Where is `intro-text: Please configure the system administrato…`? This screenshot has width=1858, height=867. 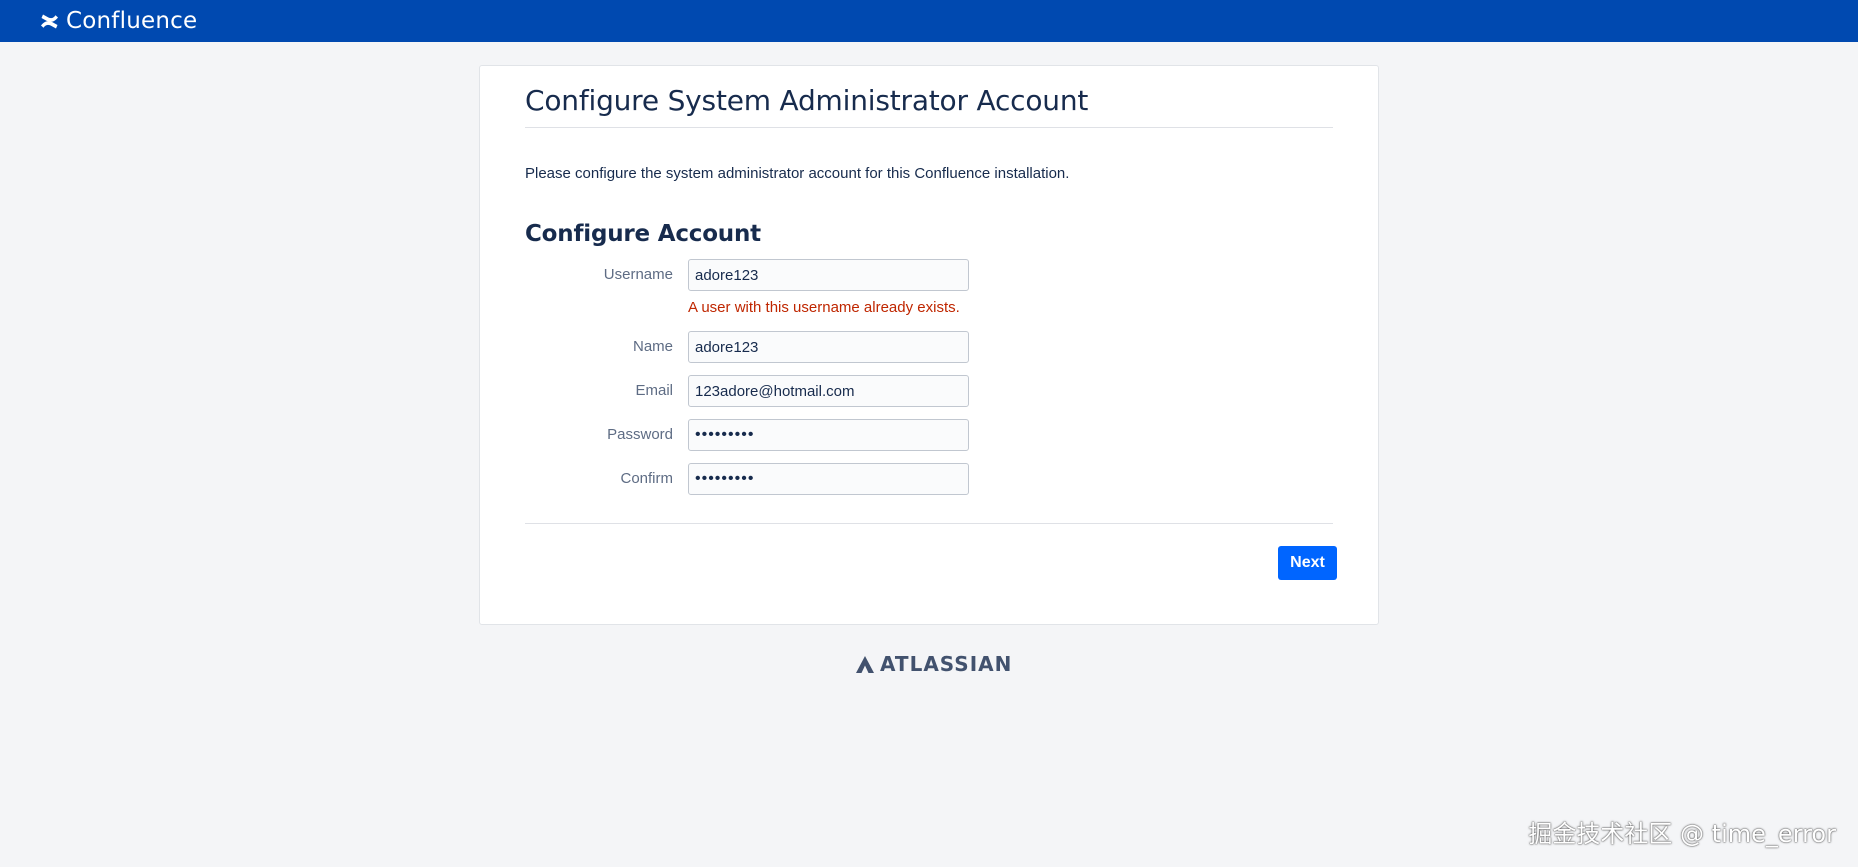
intro-text: Please configure the system administrato… is located at coordinates (797, 173).